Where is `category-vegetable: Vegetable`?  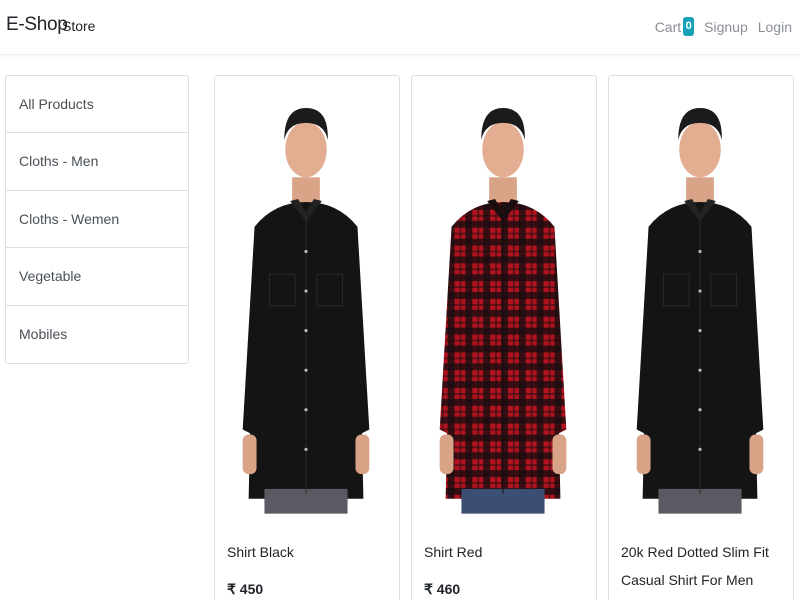 category-vegetable: Vegetable is located at coordinates (97, 277).